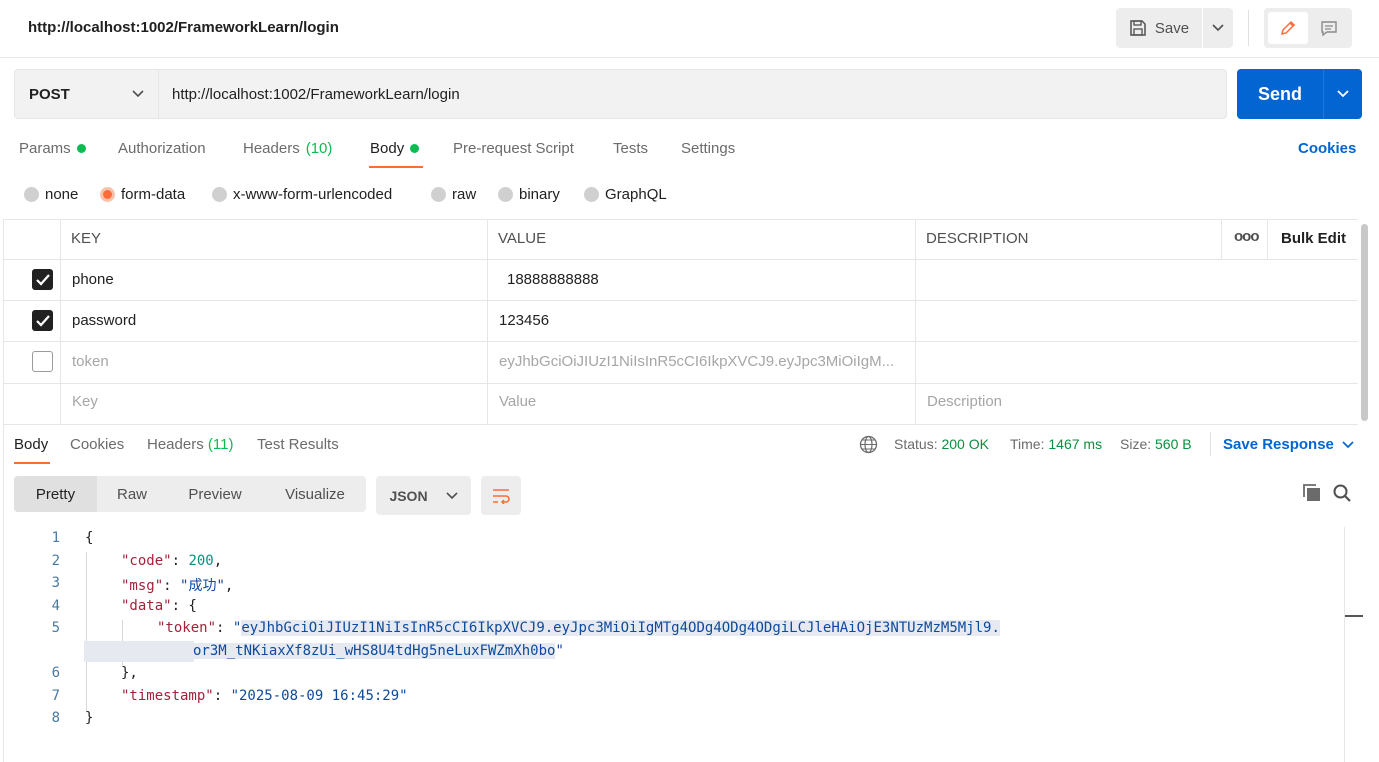 The image size is (1379, 762). Describe the element at coordinates (49, 94) in the screenshot. I see `method-value: POST` at that location.